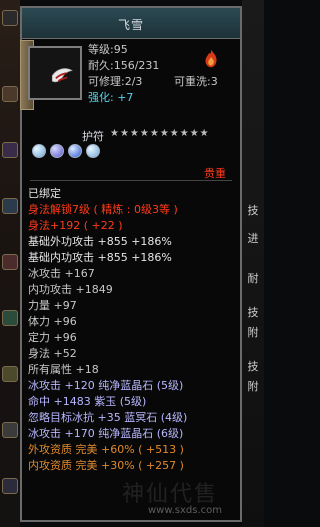 The width and height of the screenshot is (320, 527). Describe the element at coordinates (52, 321) in the screenshot. I see `attribute-line: 体力 +96` at that location.